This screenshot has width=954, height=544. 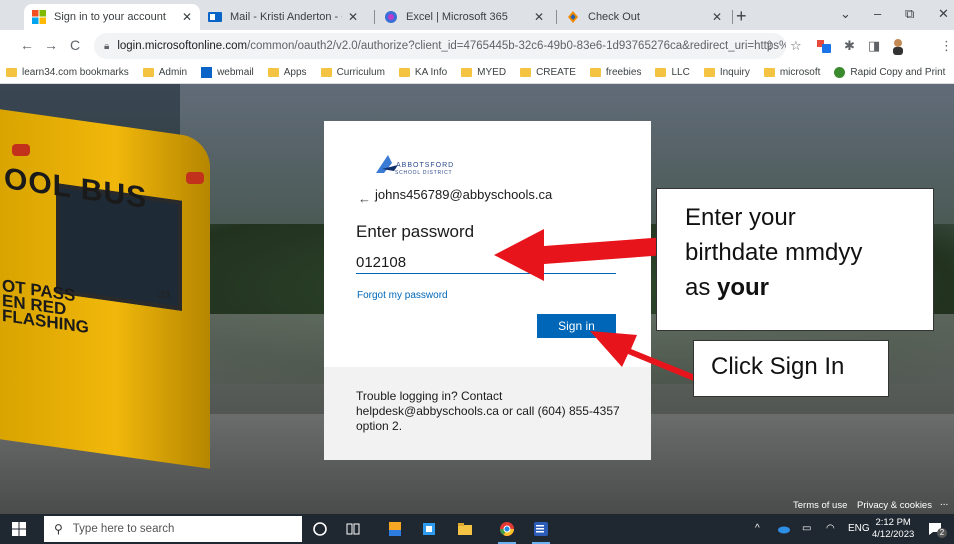 I want to click on clock-time: 2:12 PM, so click(x=893, y=522).